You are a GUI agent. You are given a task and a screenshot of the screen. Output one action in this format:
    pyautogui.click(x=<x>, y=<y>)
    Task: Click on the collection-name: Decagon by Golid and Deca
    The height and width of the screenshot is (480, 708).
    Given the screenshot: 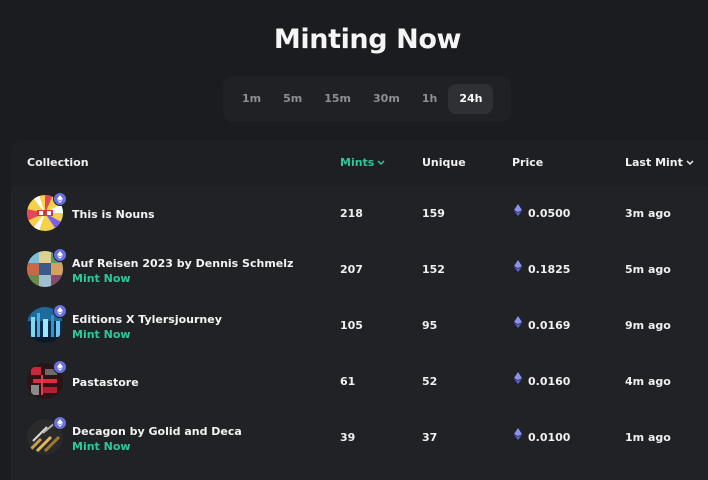 What is the action you would take?
    pyautogui.click(x=157, y=431)
    